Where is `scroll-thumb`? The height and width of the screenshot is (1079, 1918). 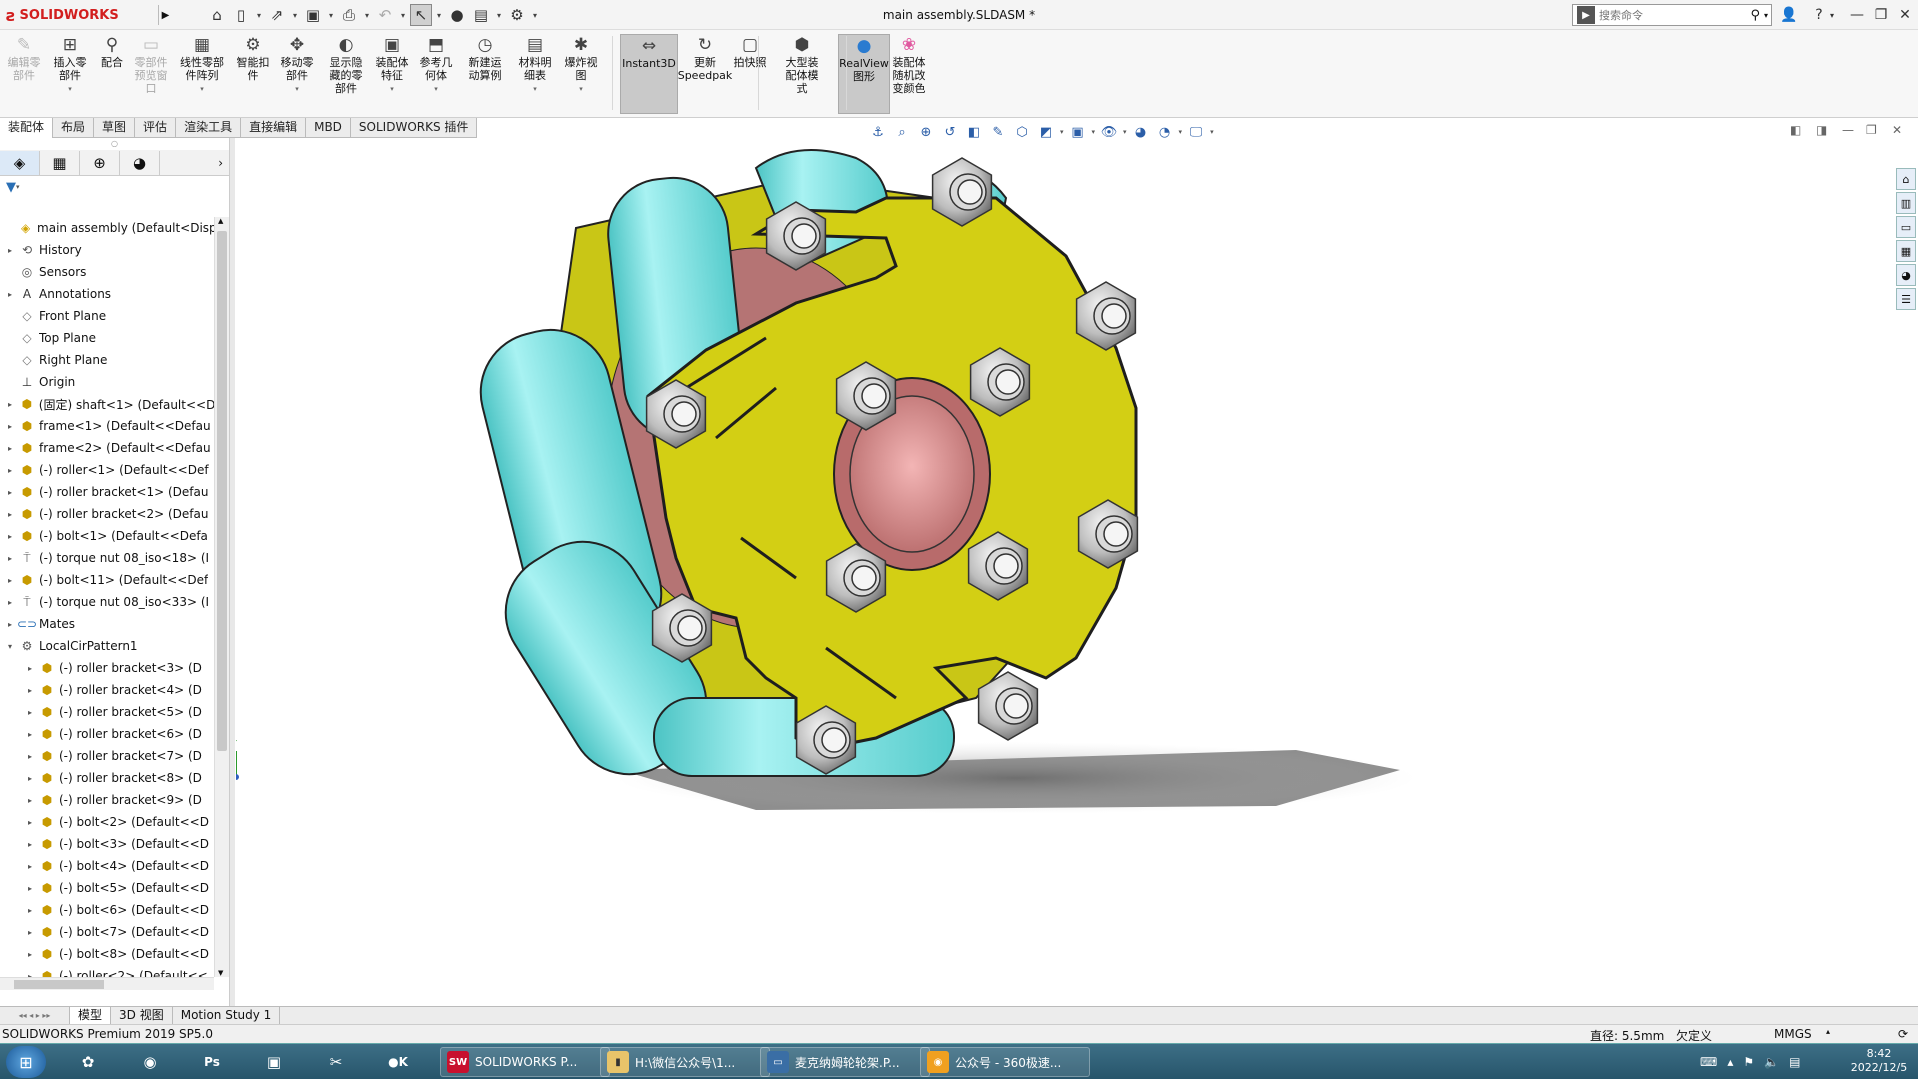 scroll-thumb is located at coordinates (222, 491).